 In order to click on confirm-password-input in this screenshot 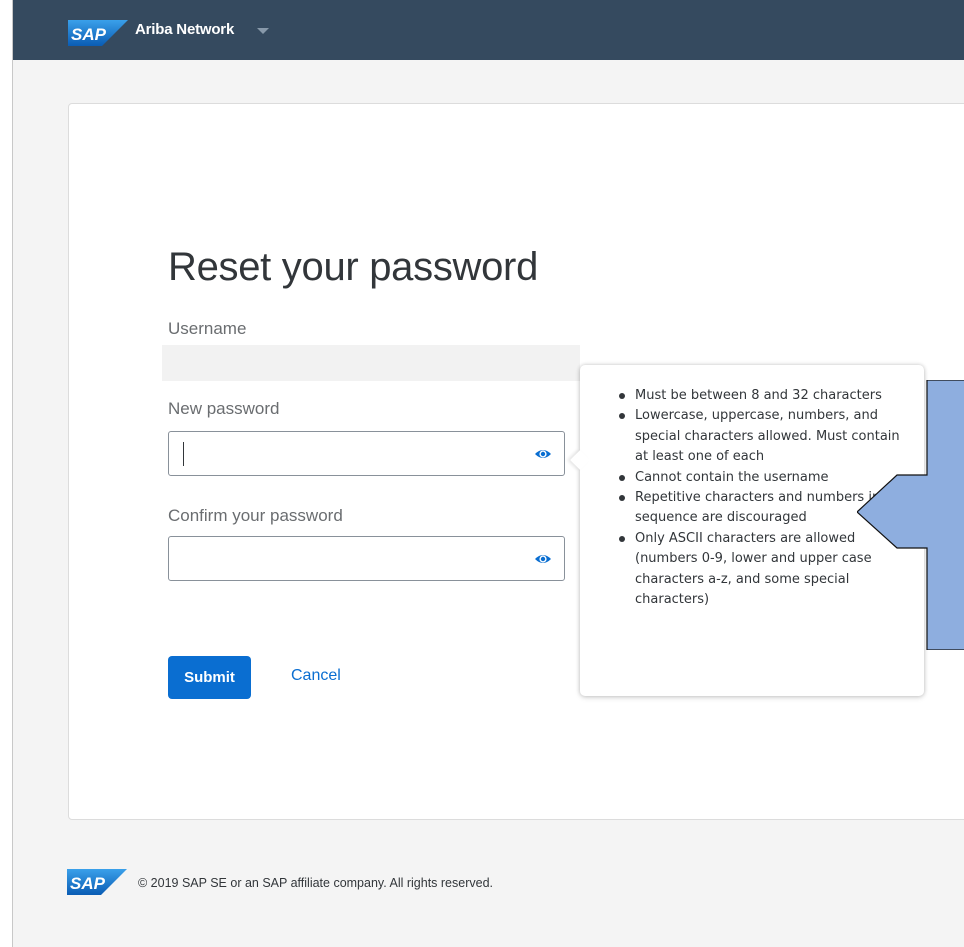, I will do `click(366, 558)`.